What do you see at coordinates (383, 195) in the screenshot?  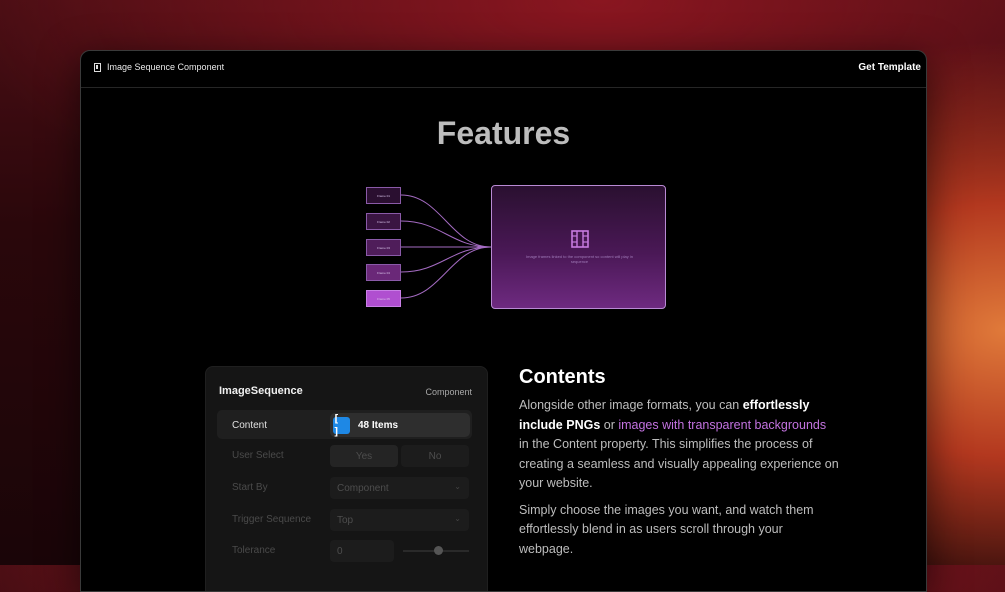 I see `frame-box: Frame 01` at bounding box center [383, 195].